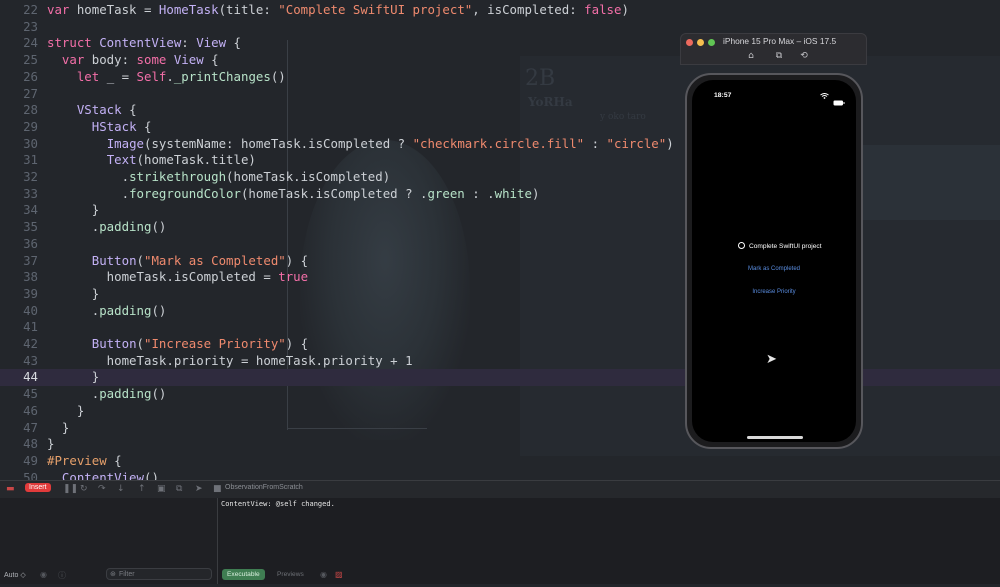  What do you see at coordinates (102, 489) in the screenshot?
I see `step-over-icon: ↷` at bounding box center [102, 489].